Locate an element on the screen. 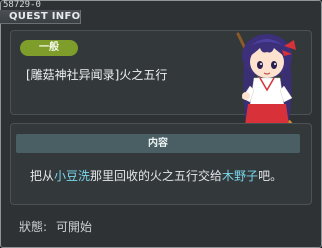 Image resolution: width=322 pixels, height=248 pixels. status-value: 可開始 is located at coordinates (74, 227).